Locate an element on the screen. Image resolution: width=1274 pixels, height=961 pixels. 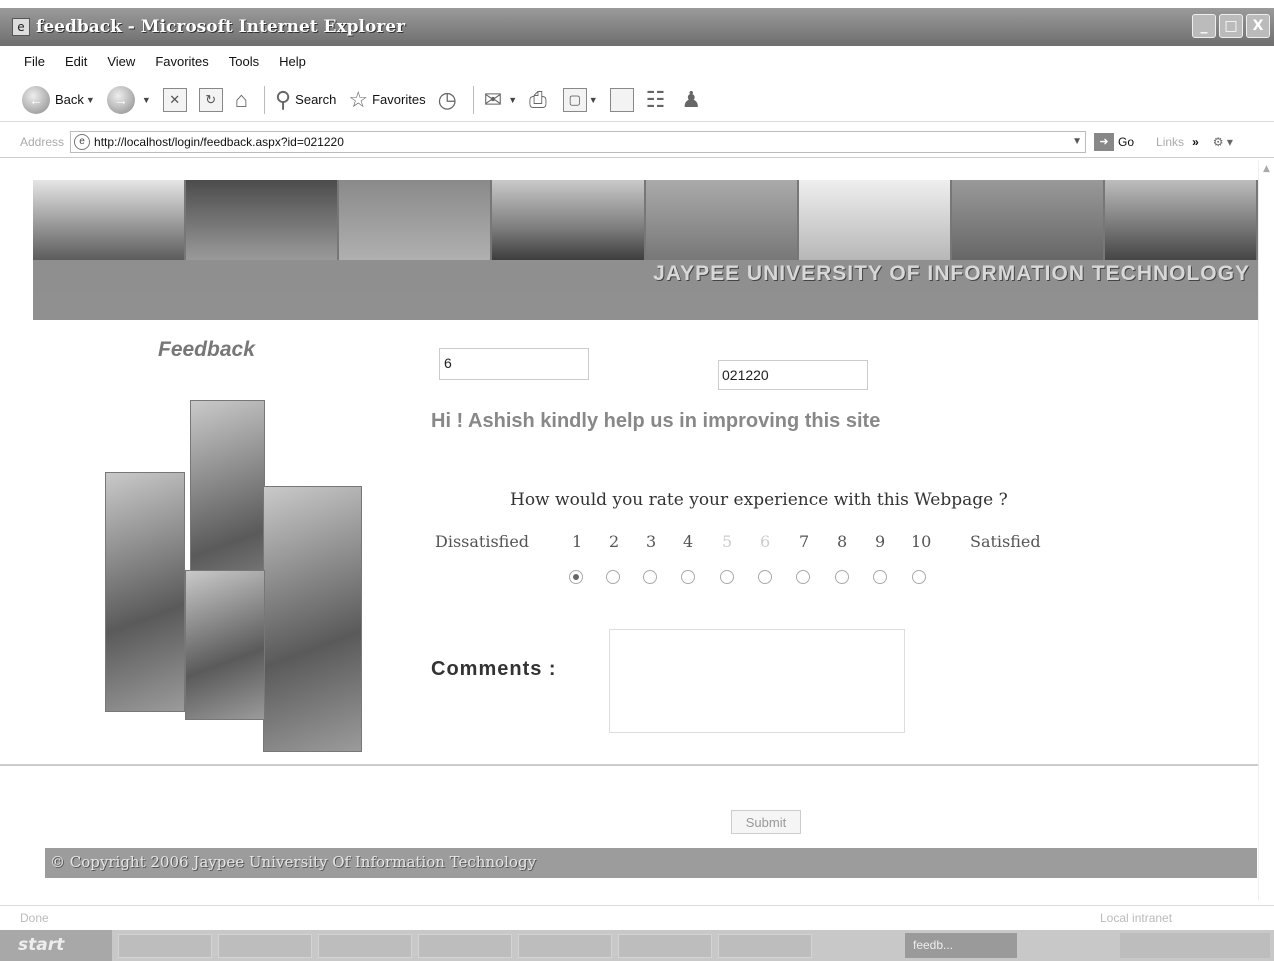
banner-photo-circuit is located at coordinates (722, 220).